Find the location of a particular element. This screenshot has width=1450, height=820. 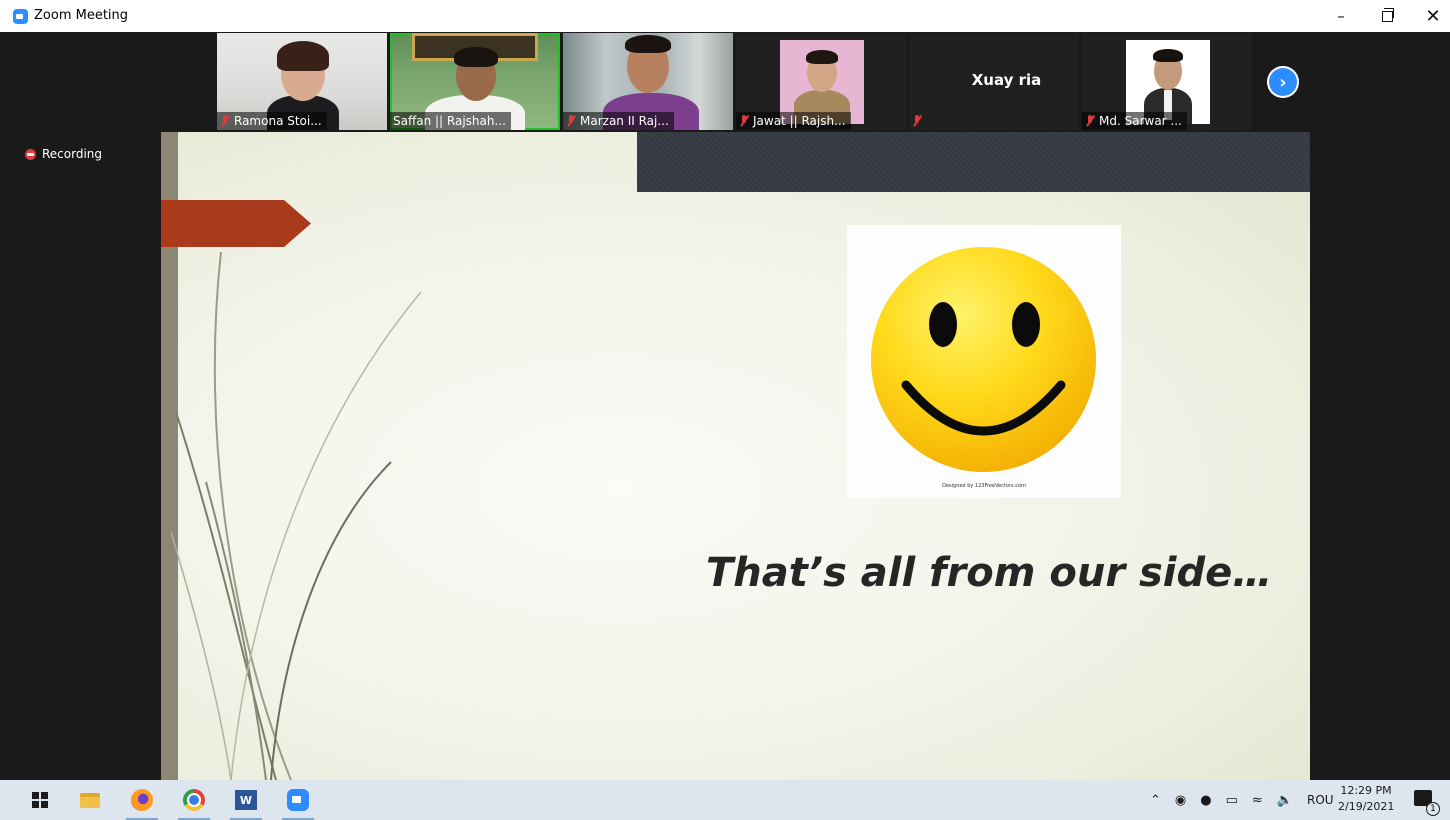

taskbar-chrome is located at coordinates (194, 800).